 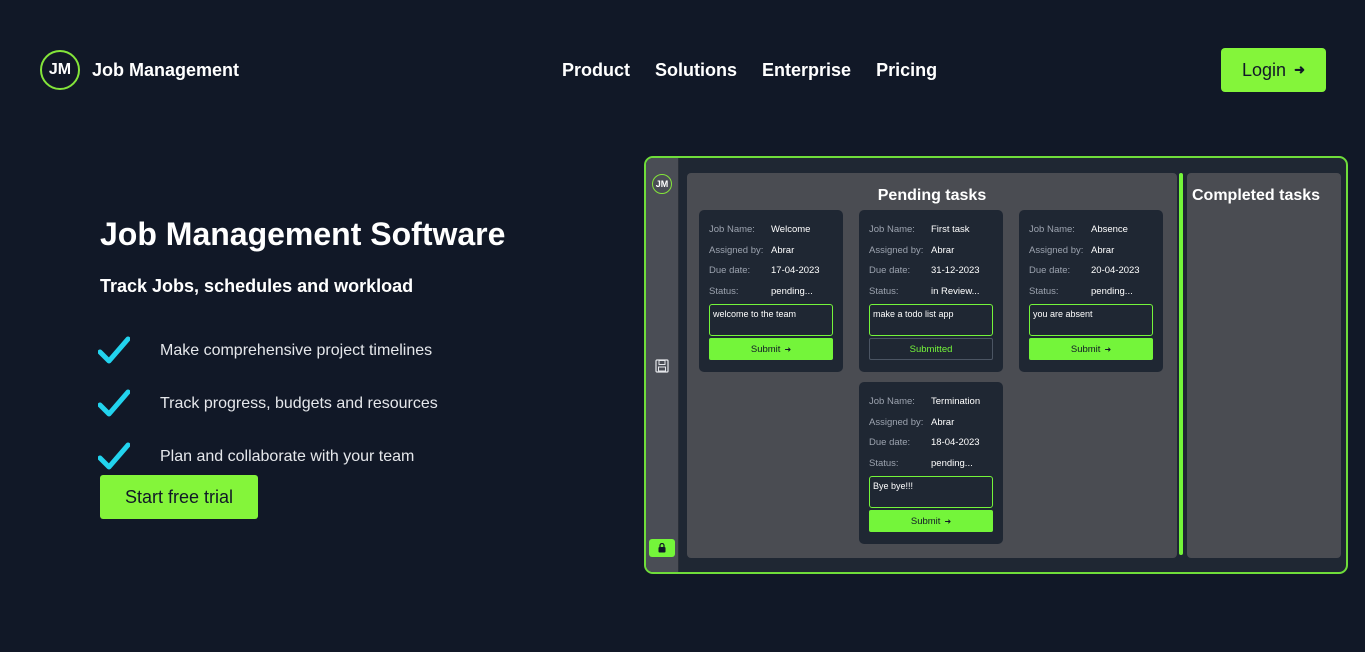 What do you see at coordinates (287, 456) in the screenshot?
I see `feature-text: Plan and collaborate with your team` at bounding box center [287, 456].